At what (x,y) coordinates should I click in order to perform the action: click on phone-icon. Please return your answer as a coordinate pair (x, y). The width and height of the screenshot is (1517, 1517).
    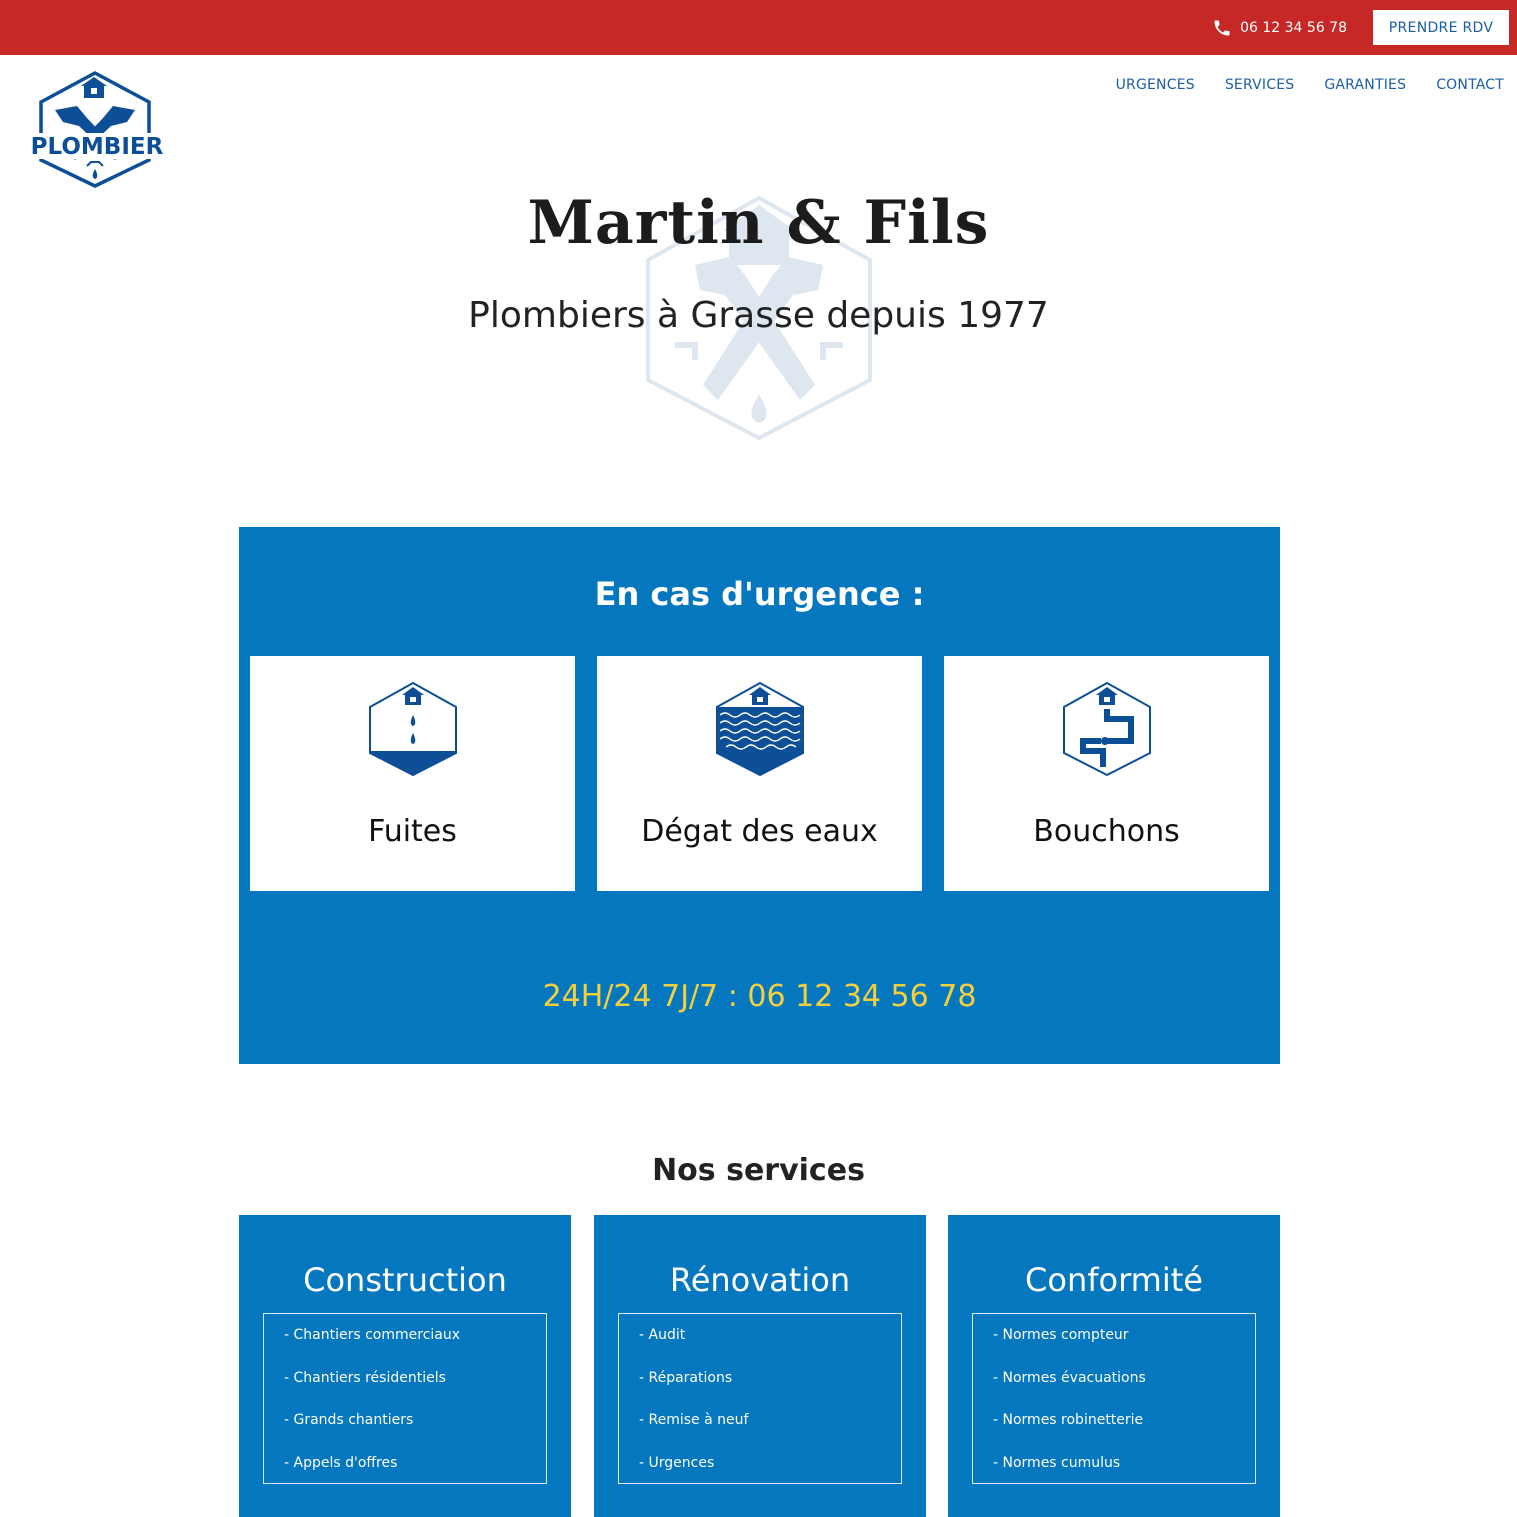
    Looking at the image, I should click on (1222, 28).